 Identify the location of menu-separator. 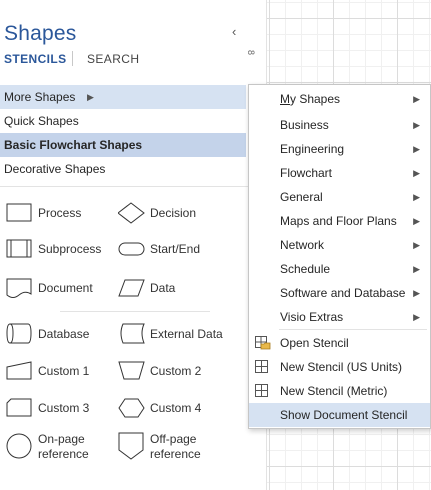
(353, 329).